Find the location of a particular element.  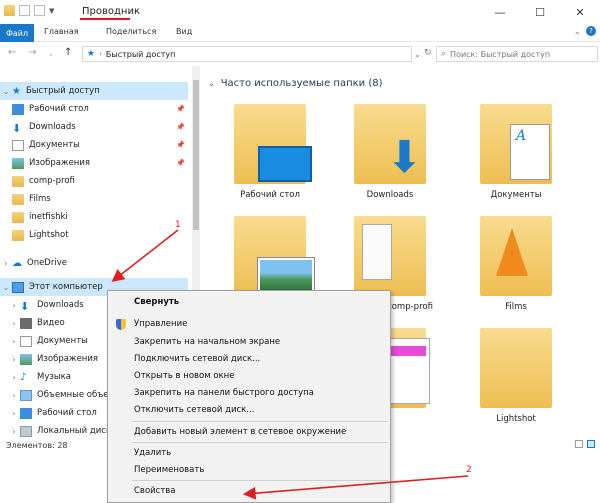

cube-icon is located at coordinates (26, 395).